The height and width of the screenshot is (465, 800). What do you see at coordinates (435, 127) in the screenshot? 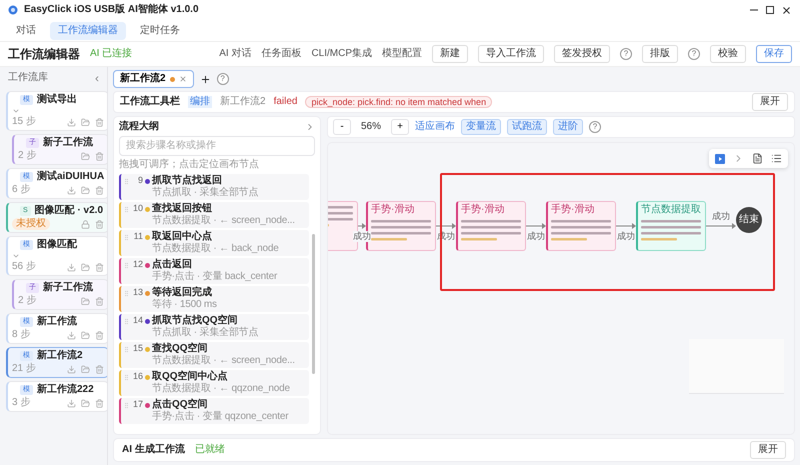
I see `fit-canvas-link: 适应画布` at bounding box center [435, 127].